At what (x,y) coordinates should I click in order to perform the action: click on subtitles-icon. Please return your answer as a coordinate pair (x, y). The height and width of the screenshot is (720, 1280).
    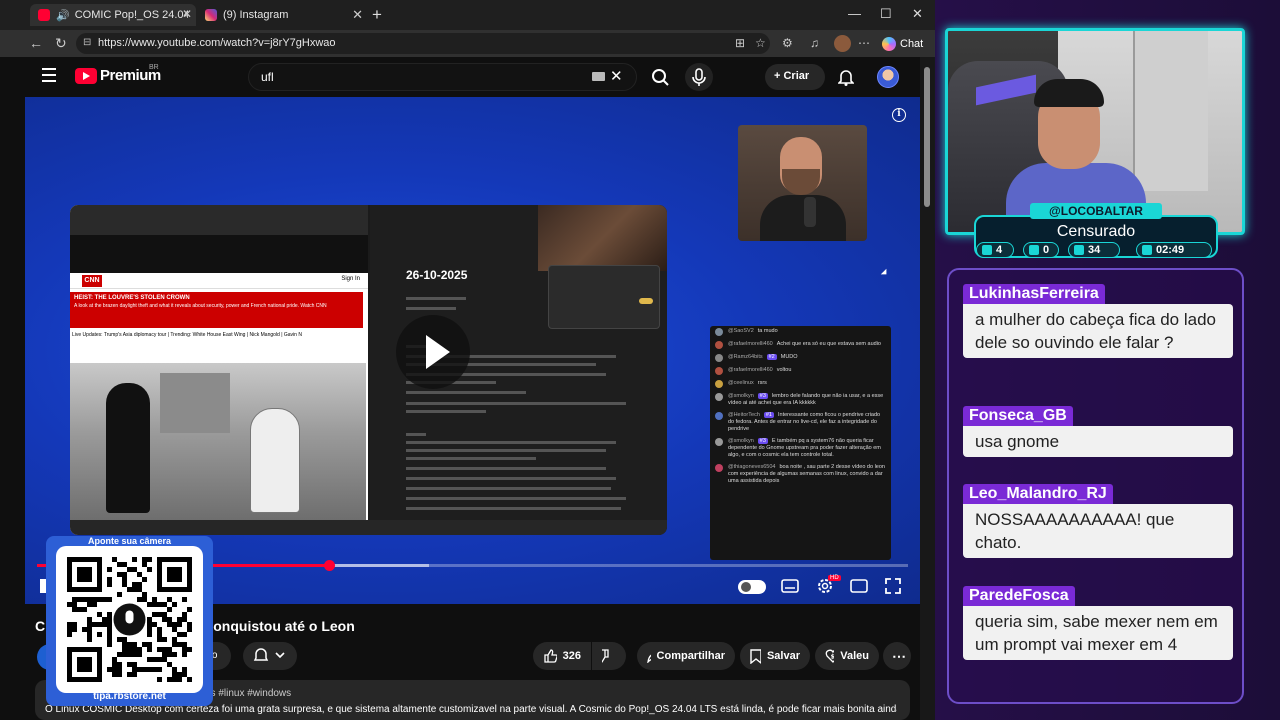
    Looking at the image, I should click on (790, 586).